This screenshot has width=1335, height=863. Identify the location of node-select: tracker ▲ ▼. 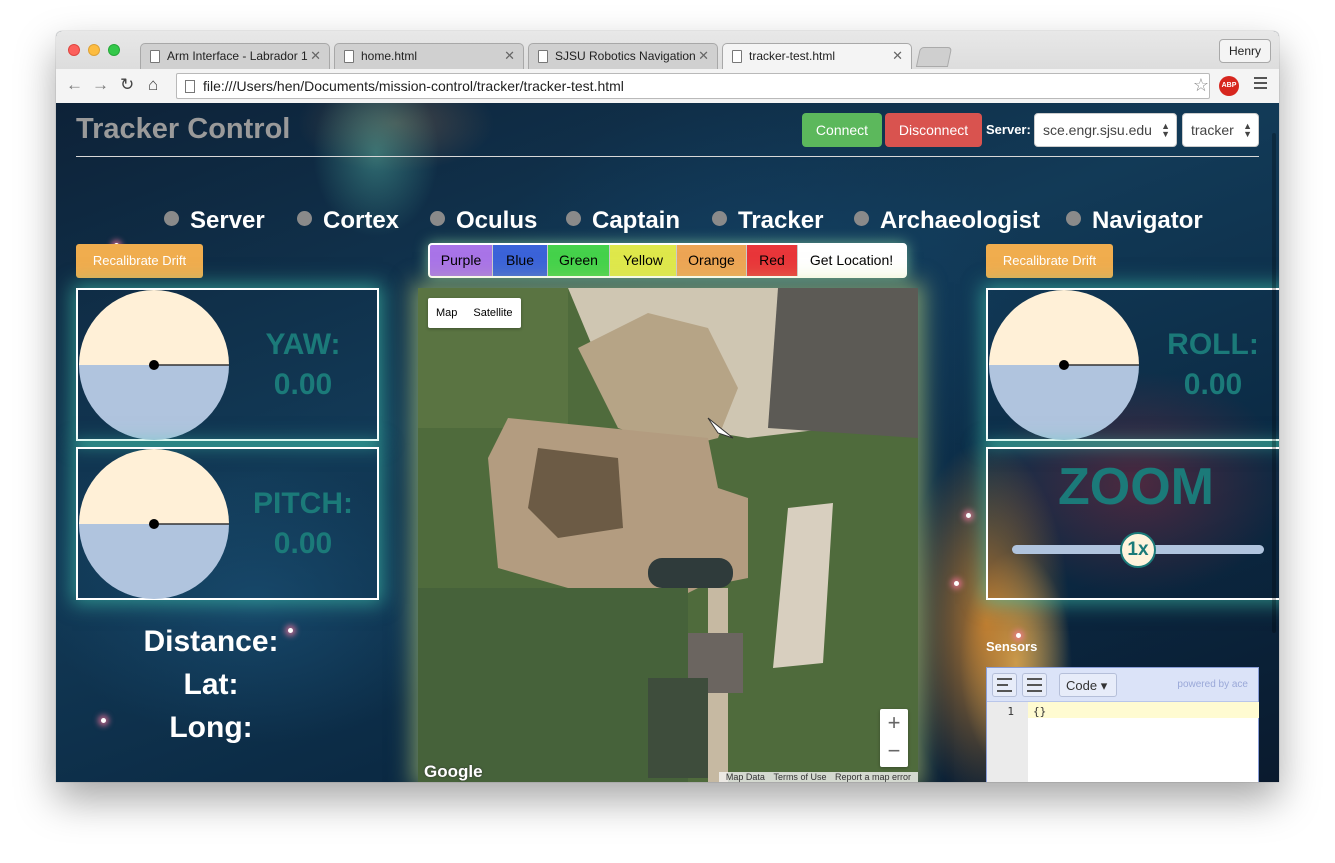
(1220, 130).